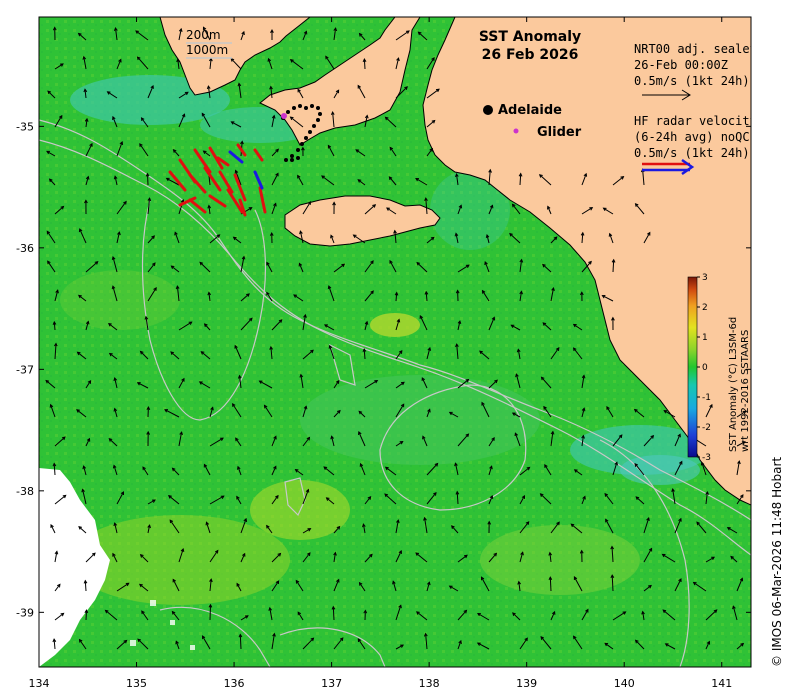 The width and height of the screenshot is (792, 700). I want to click on colorbar-tick-label: 0, so click(705, 368).